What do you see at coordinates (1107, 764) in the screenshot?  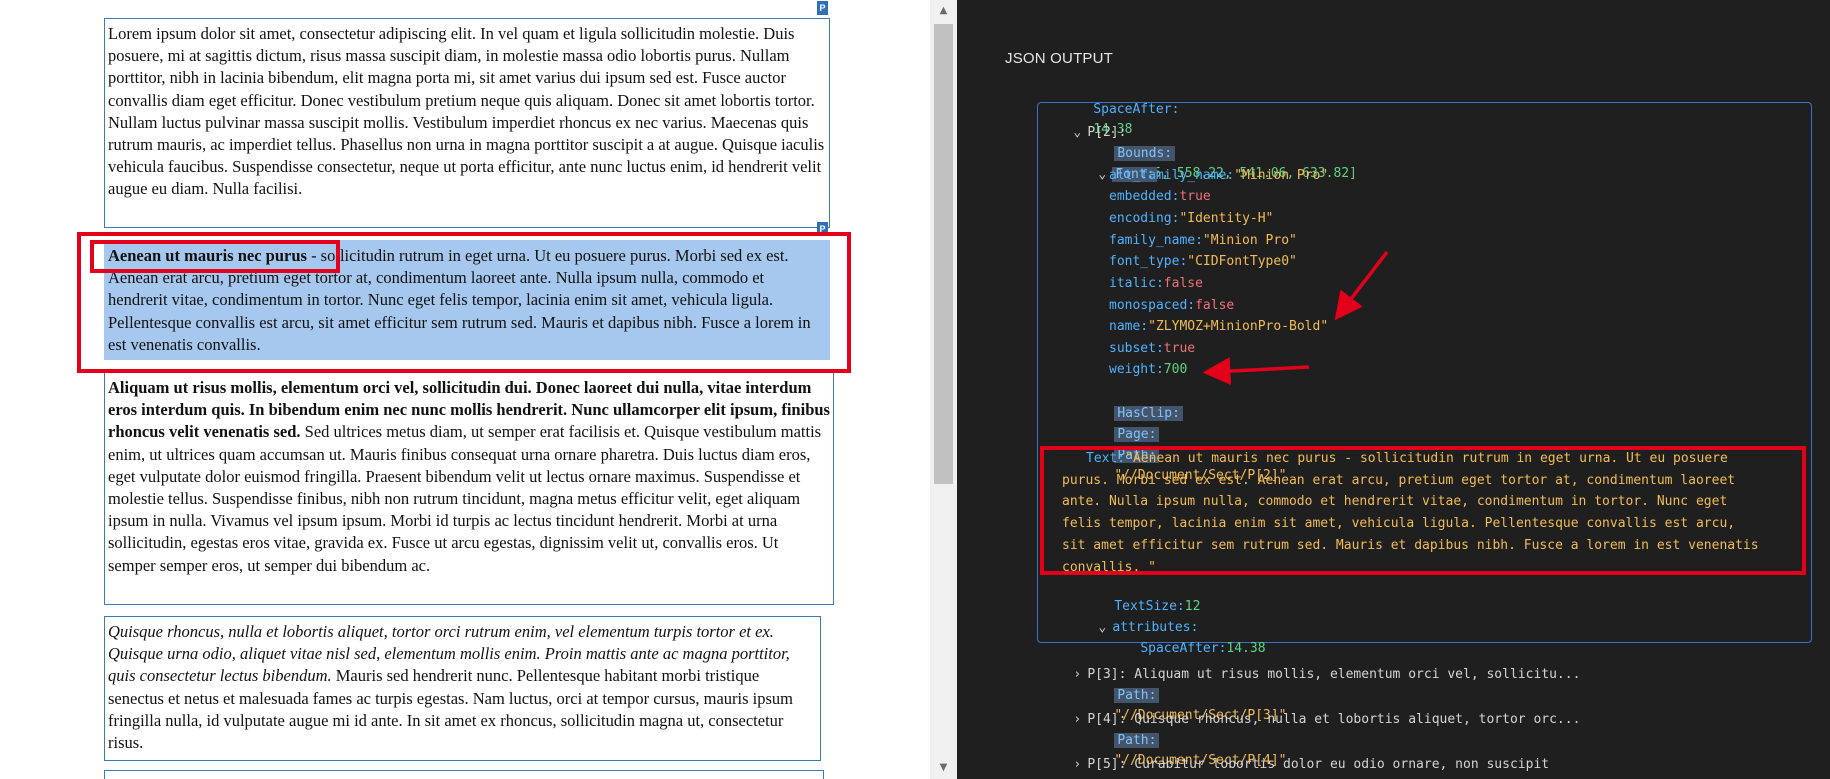 I see `tree-node-label: P[5]:` at bounding box center [1107, 764].